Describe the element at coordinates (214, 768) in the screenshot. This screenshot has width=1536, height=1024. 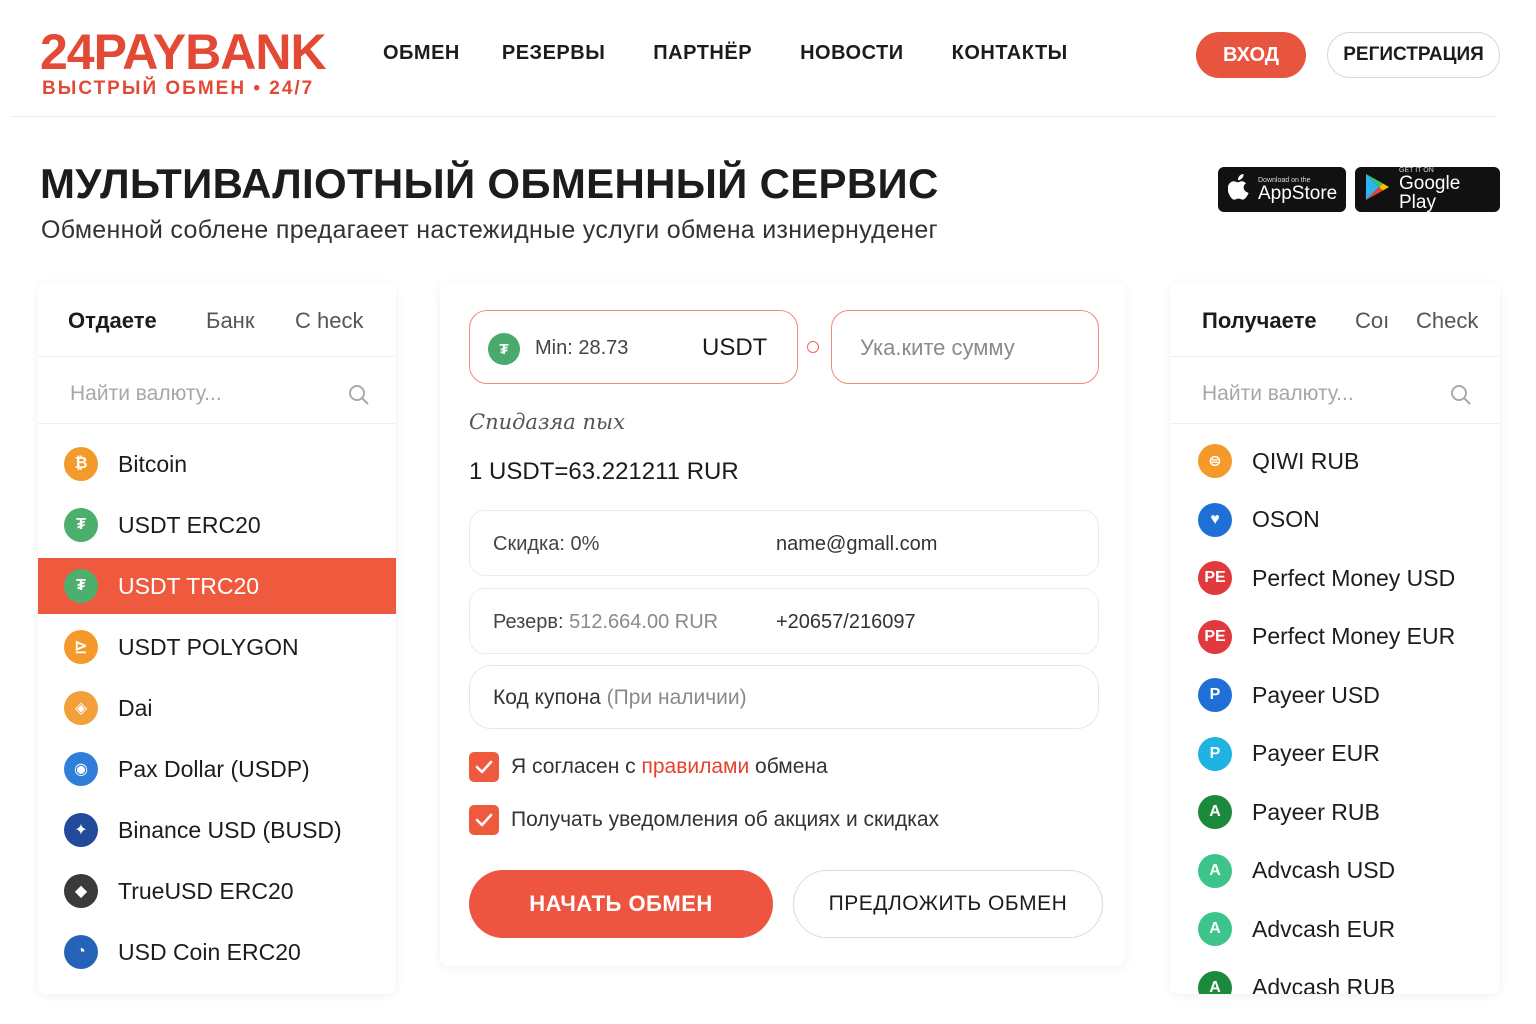
I see `currency-name: Pax Dollar (USDP)` at that location.